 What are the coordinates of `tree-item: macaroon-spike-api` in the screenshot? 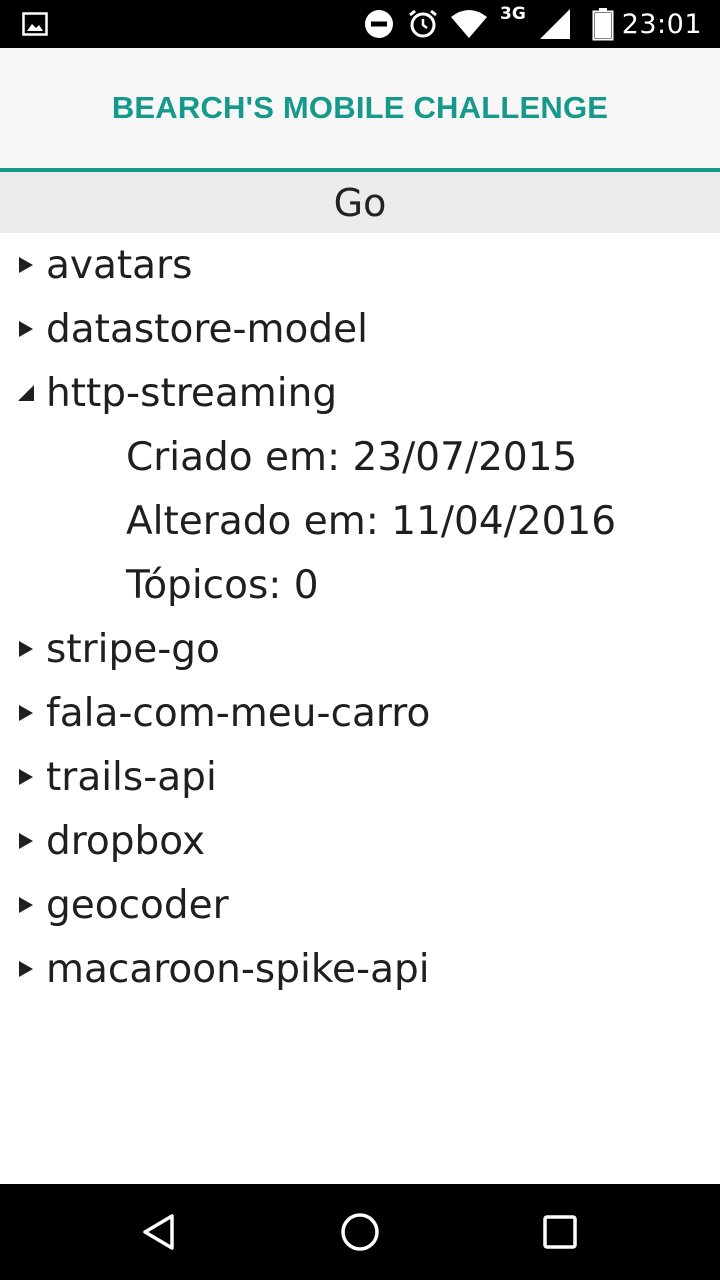 It's located at (360, 969).